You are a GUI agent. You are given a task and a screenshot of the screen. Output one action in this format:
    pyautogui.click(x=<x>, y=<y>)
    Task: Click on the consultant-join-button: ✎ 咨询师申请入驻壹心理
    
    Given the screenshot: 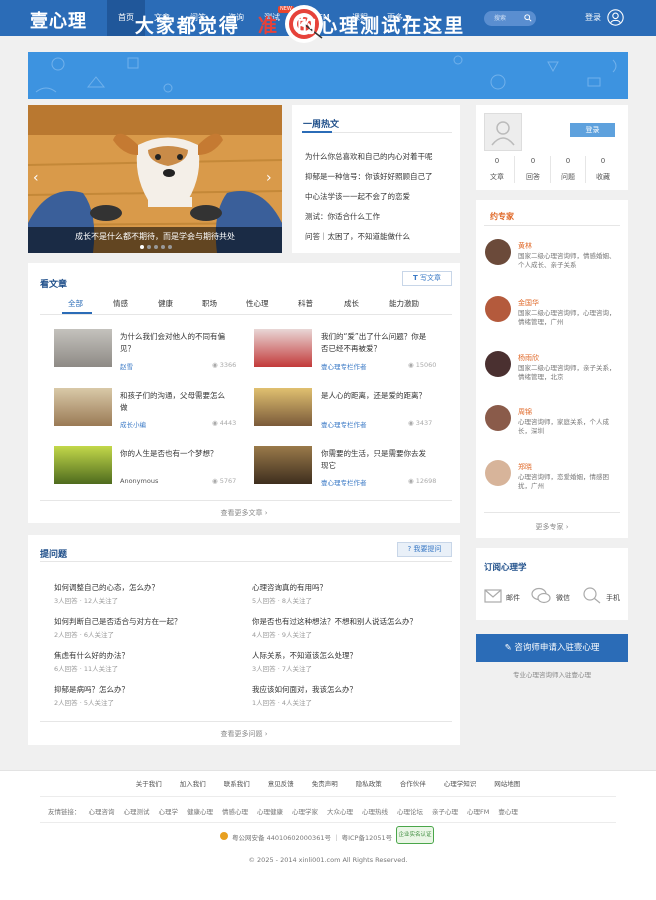 What is the action you would take?
    pyautogui.click(x=552, y=648)
    